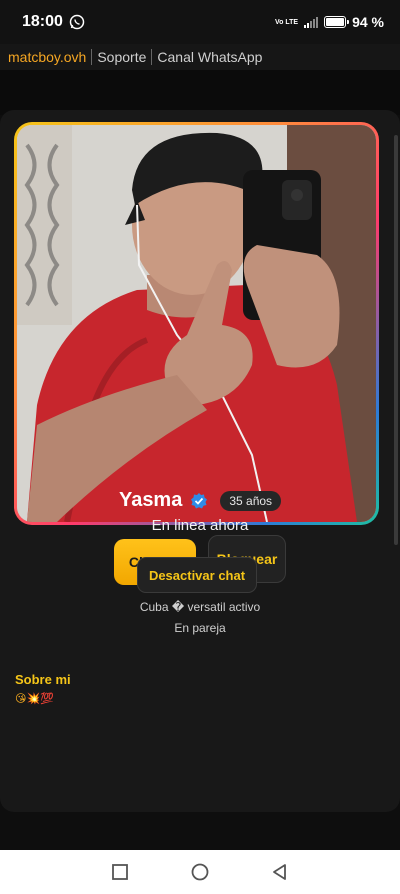 The image size is (400, 894). I want to click on status-time: 18:00, so click(42, 21).